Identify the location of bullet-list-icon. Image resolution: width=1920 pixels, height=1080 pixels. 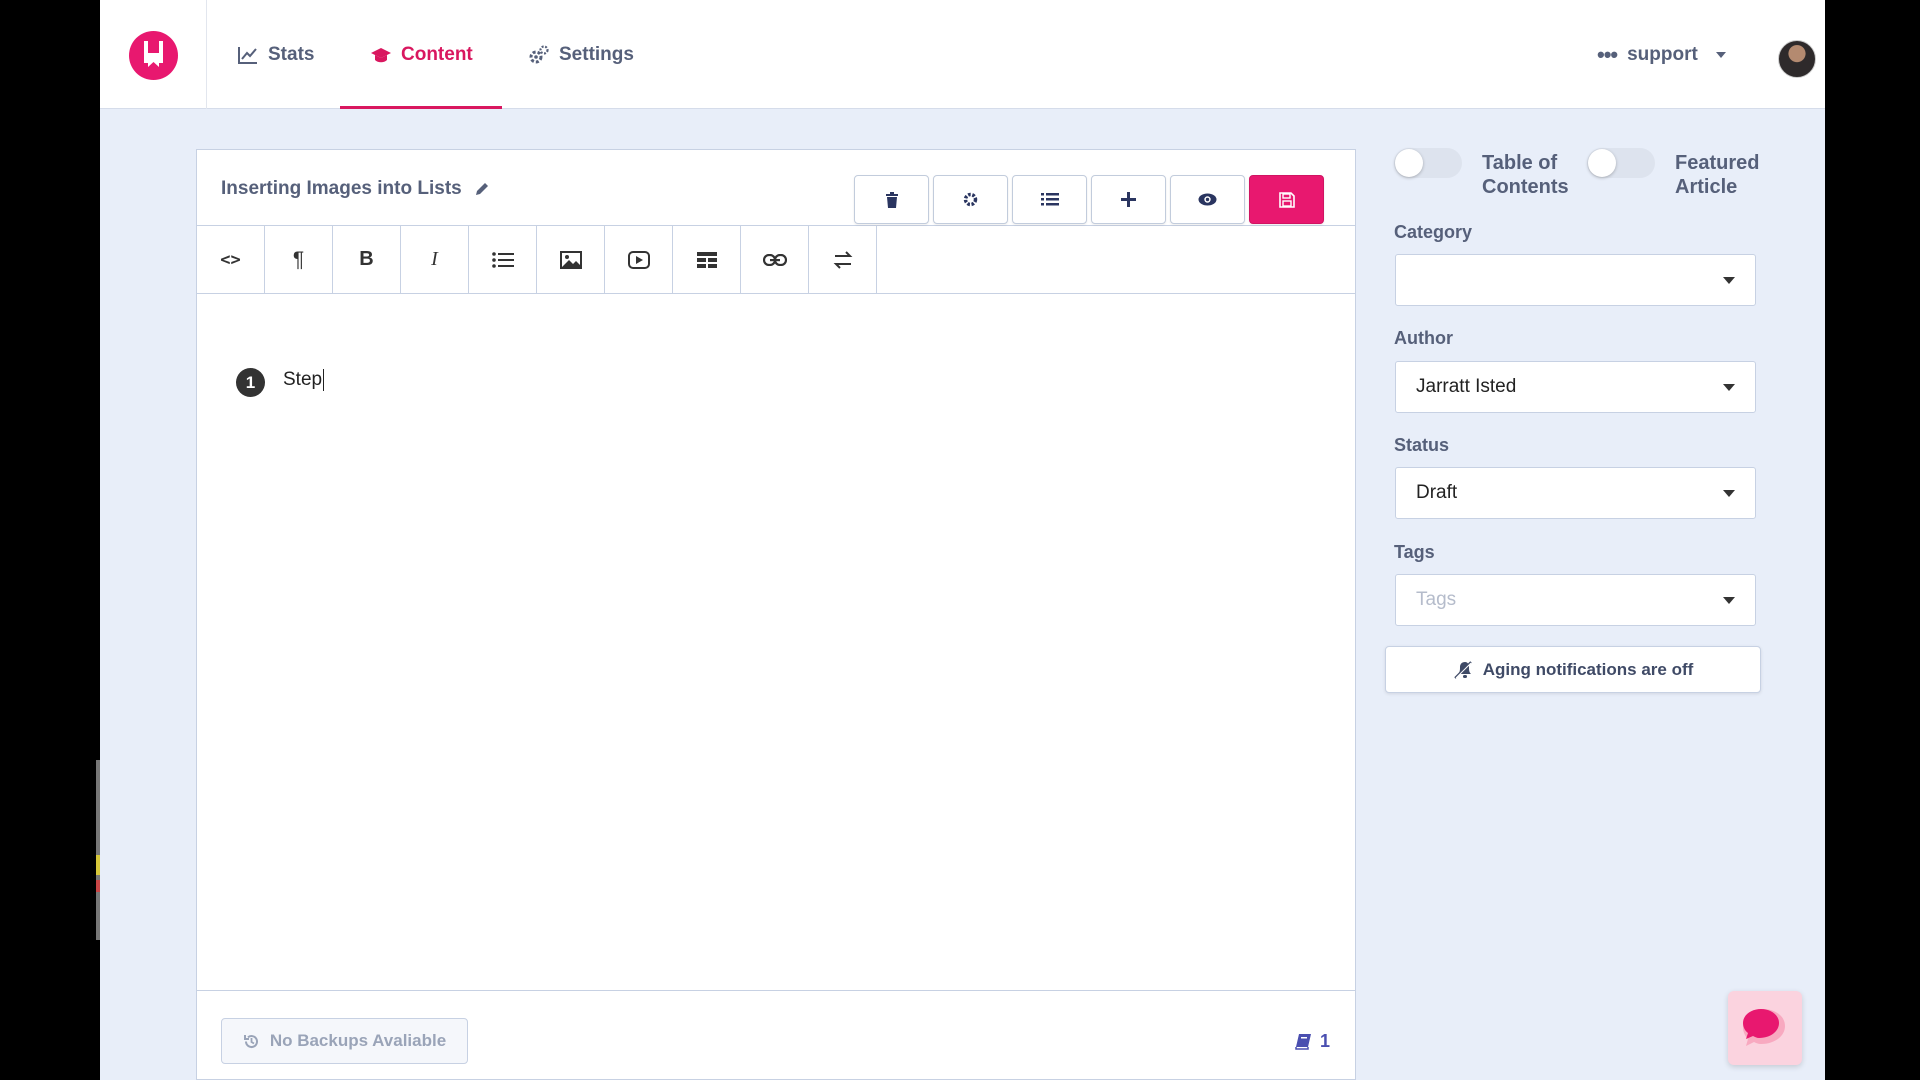
(502, 259).